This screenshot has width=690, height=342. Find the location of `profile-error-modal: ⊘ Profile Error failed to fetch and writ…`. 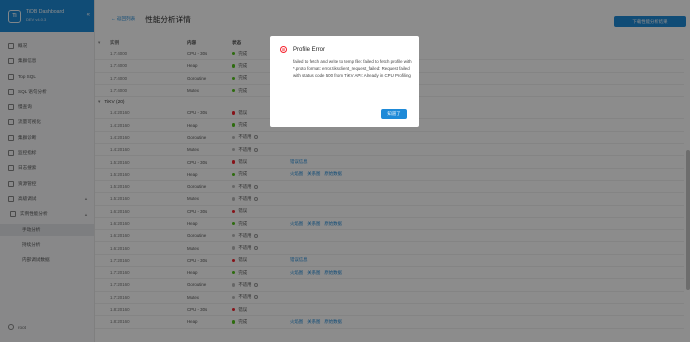

profile-error-modal: ⊘ Profile Error failed to fetch and writ… is located at coordinates (344, 81).